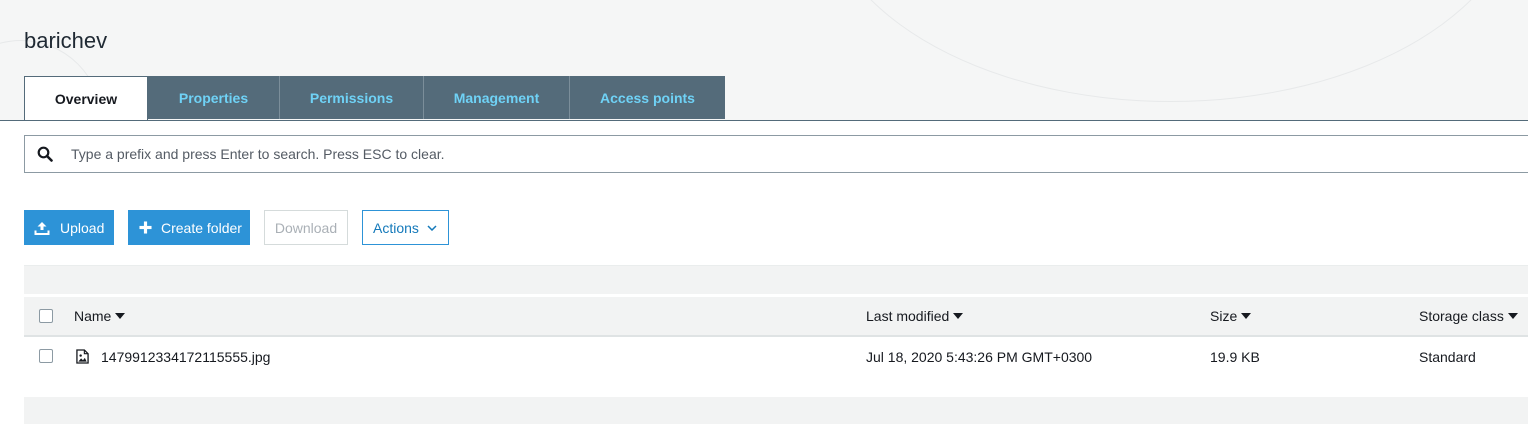 This screenshot has width=1528, height=448. Describe the element at coordinates (201, 227) in the screenshot. I see `create-folder-label: Create folder` at that location.